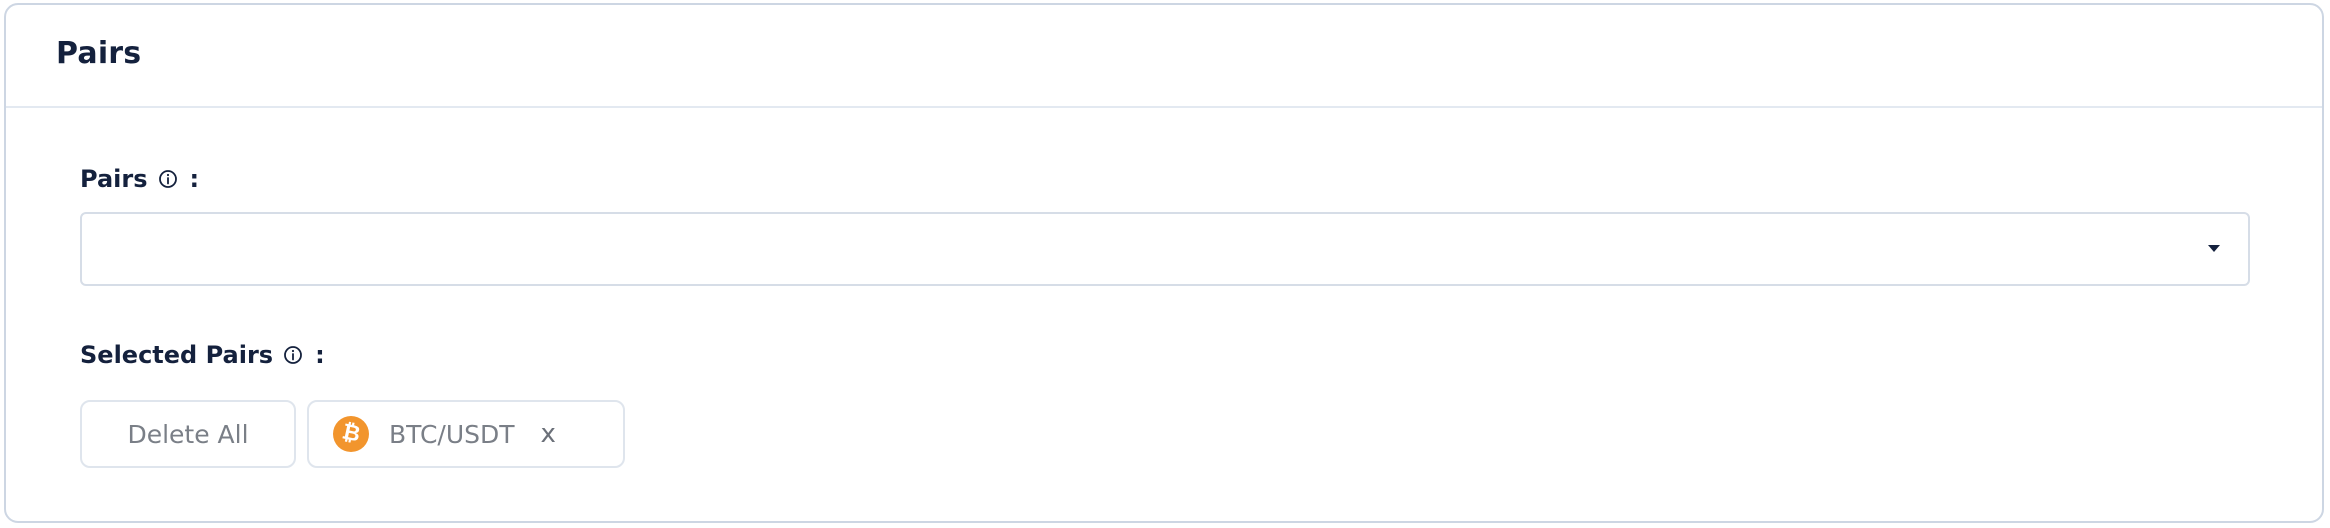 Image resolution: width=2330 pixels, height=528 pixels. I want to click on selected-pair-chip: ₿ BTC/USDT x, so click(466, 434).